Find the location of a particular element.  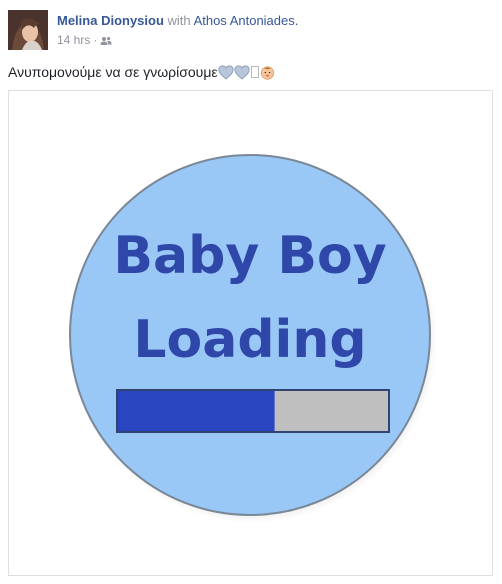

with-word: with is located at coordinates (179, 20).